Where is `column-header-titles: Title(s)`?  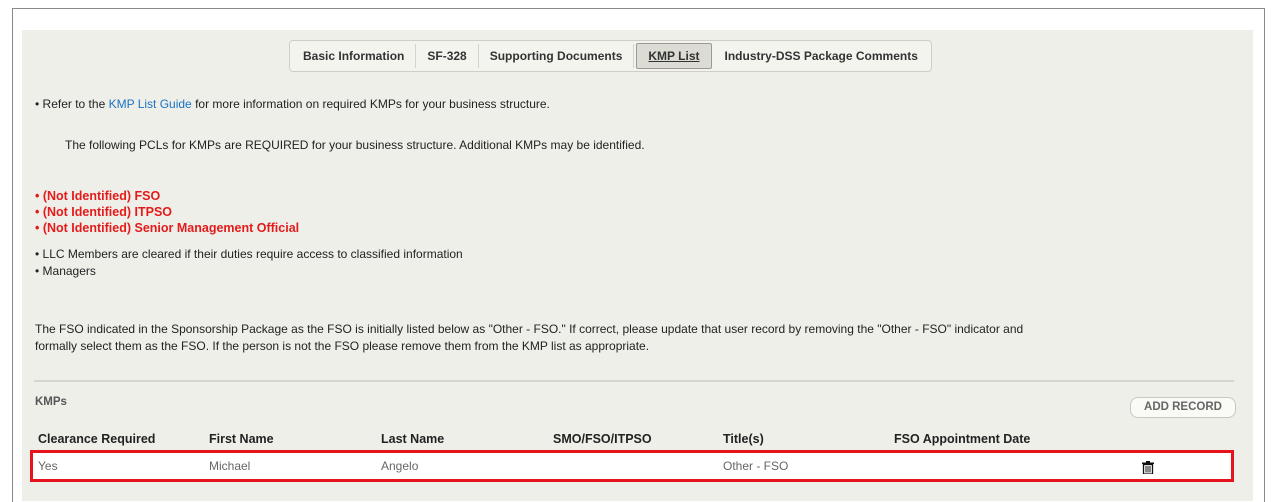
column-header-titles: Title(s) is located at coordinates (743, 439).